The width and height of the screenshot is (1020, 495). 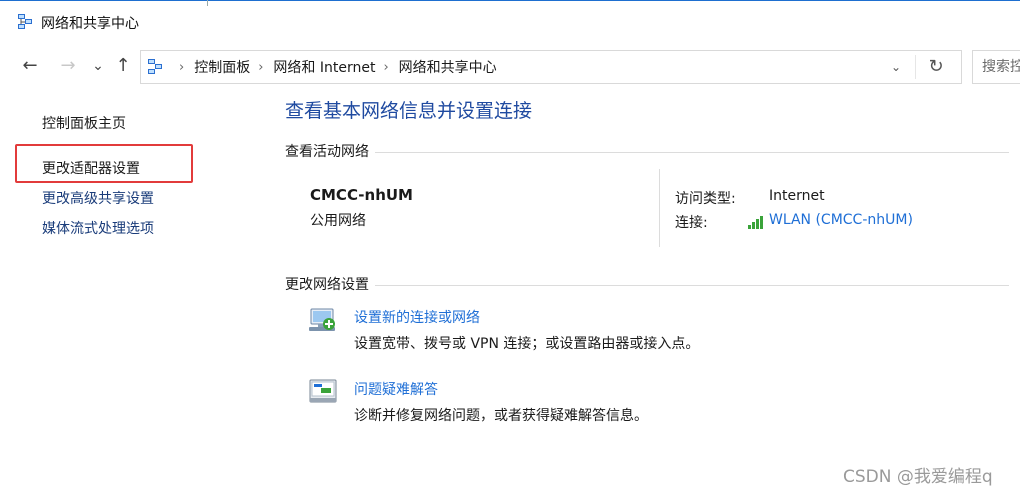 What do you see at coordinates (207, 3) in the screenshot?
I see `title-bar-divider` at bounding box center [207, 3].